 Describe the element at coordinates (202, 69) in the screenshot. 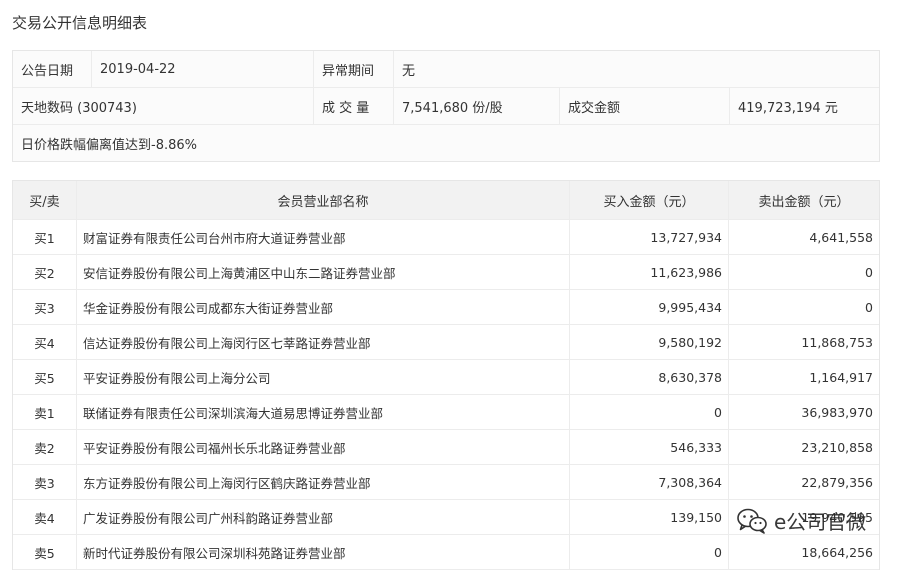

I see `date-value: 2019-04-22` at that location.